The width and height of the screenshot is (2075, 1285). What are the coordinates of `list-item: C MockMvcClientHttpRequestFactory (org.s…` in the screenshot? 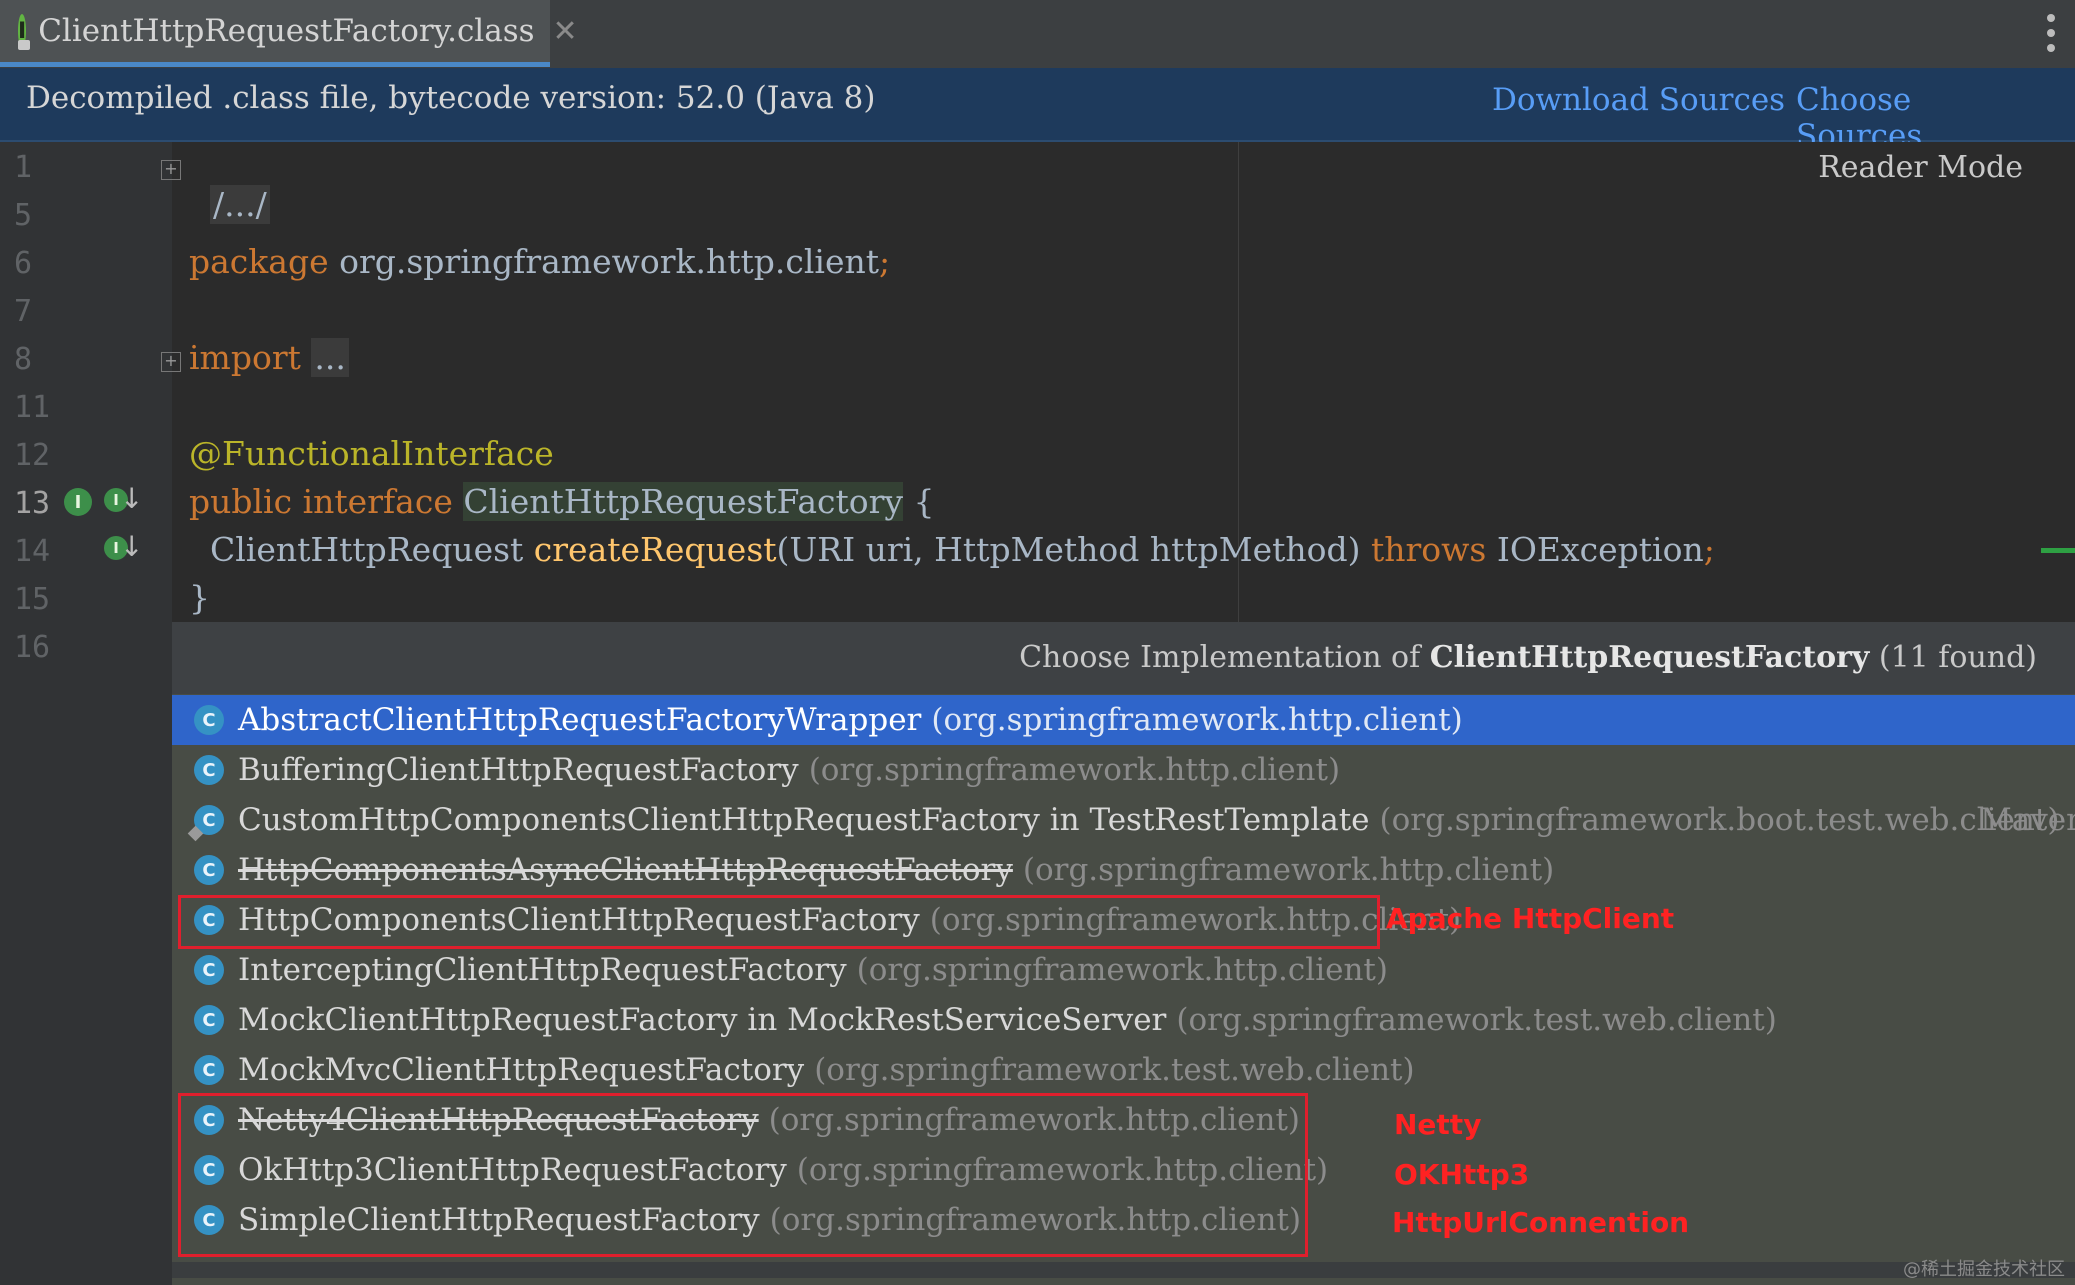 It's located at (1123, 1070).